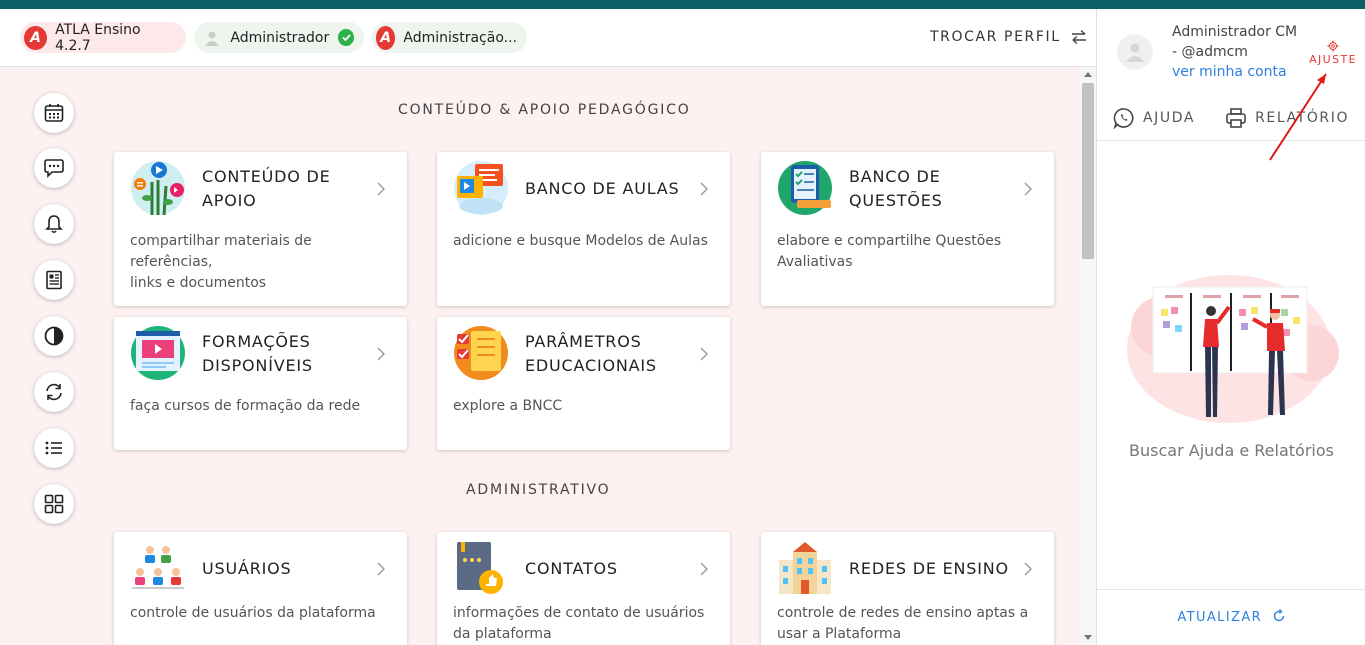  I want to click on check-icon, so click(346, 37).